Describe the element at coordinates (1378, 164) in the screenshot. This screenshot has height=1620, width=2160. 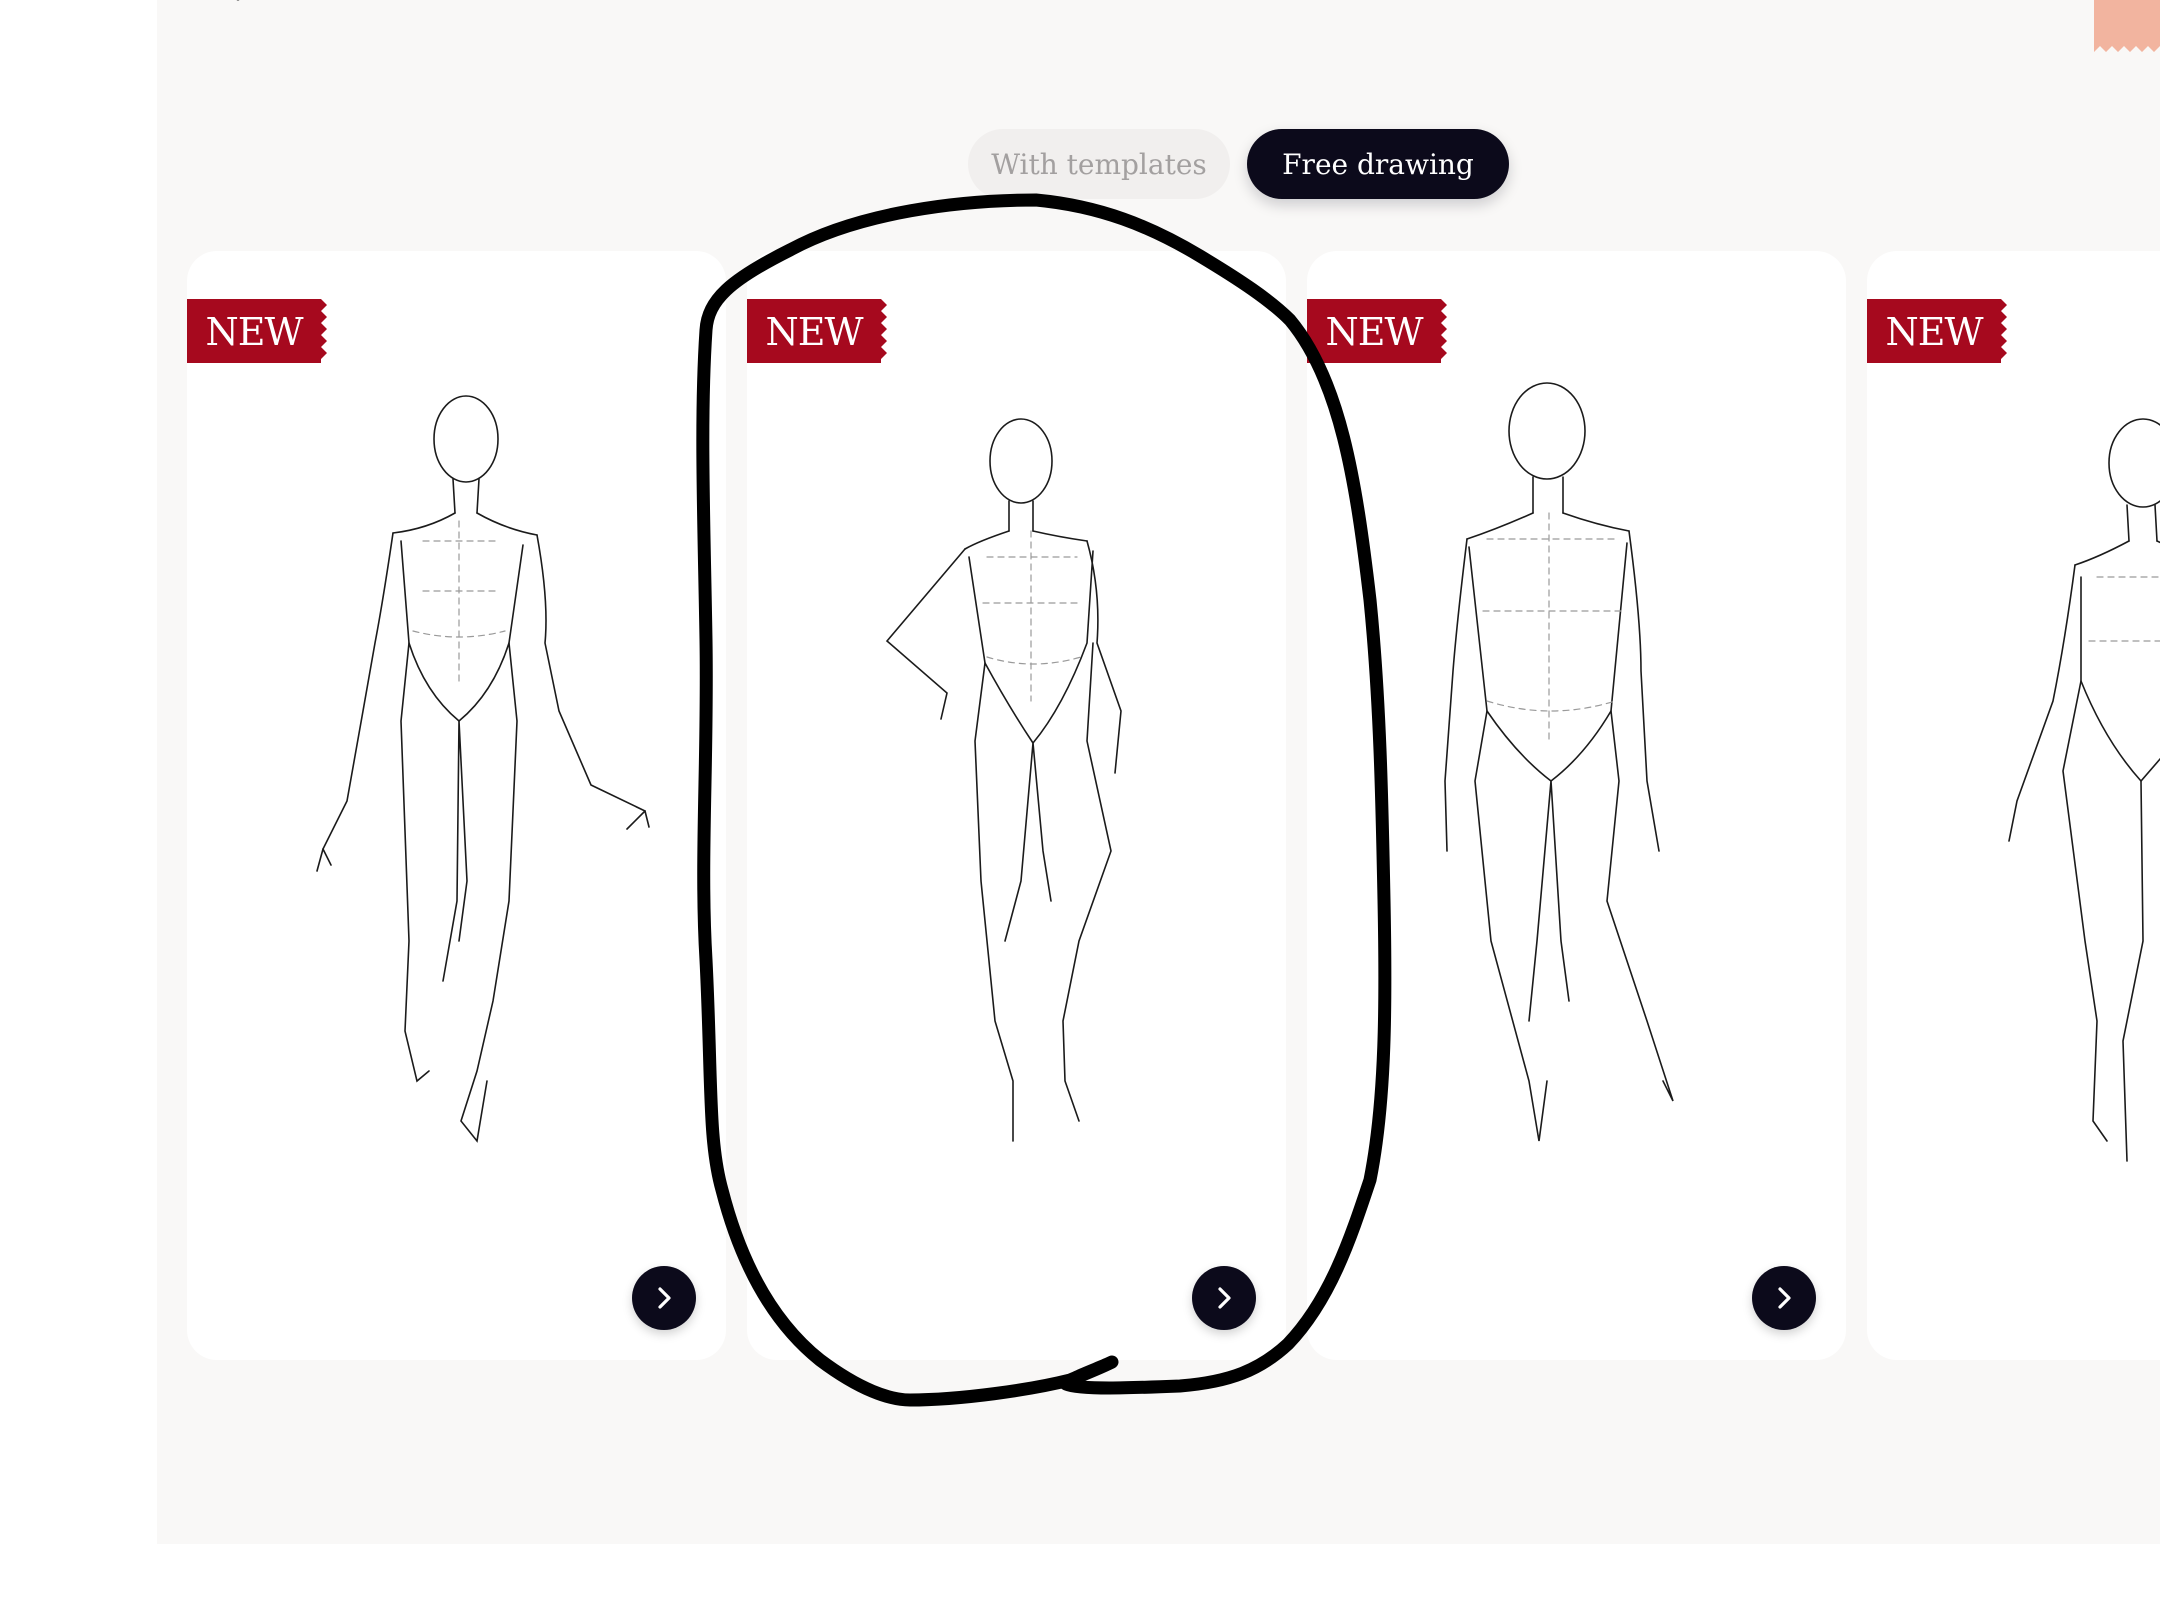
I see `free-drawing-button: Free drawing` at that location.